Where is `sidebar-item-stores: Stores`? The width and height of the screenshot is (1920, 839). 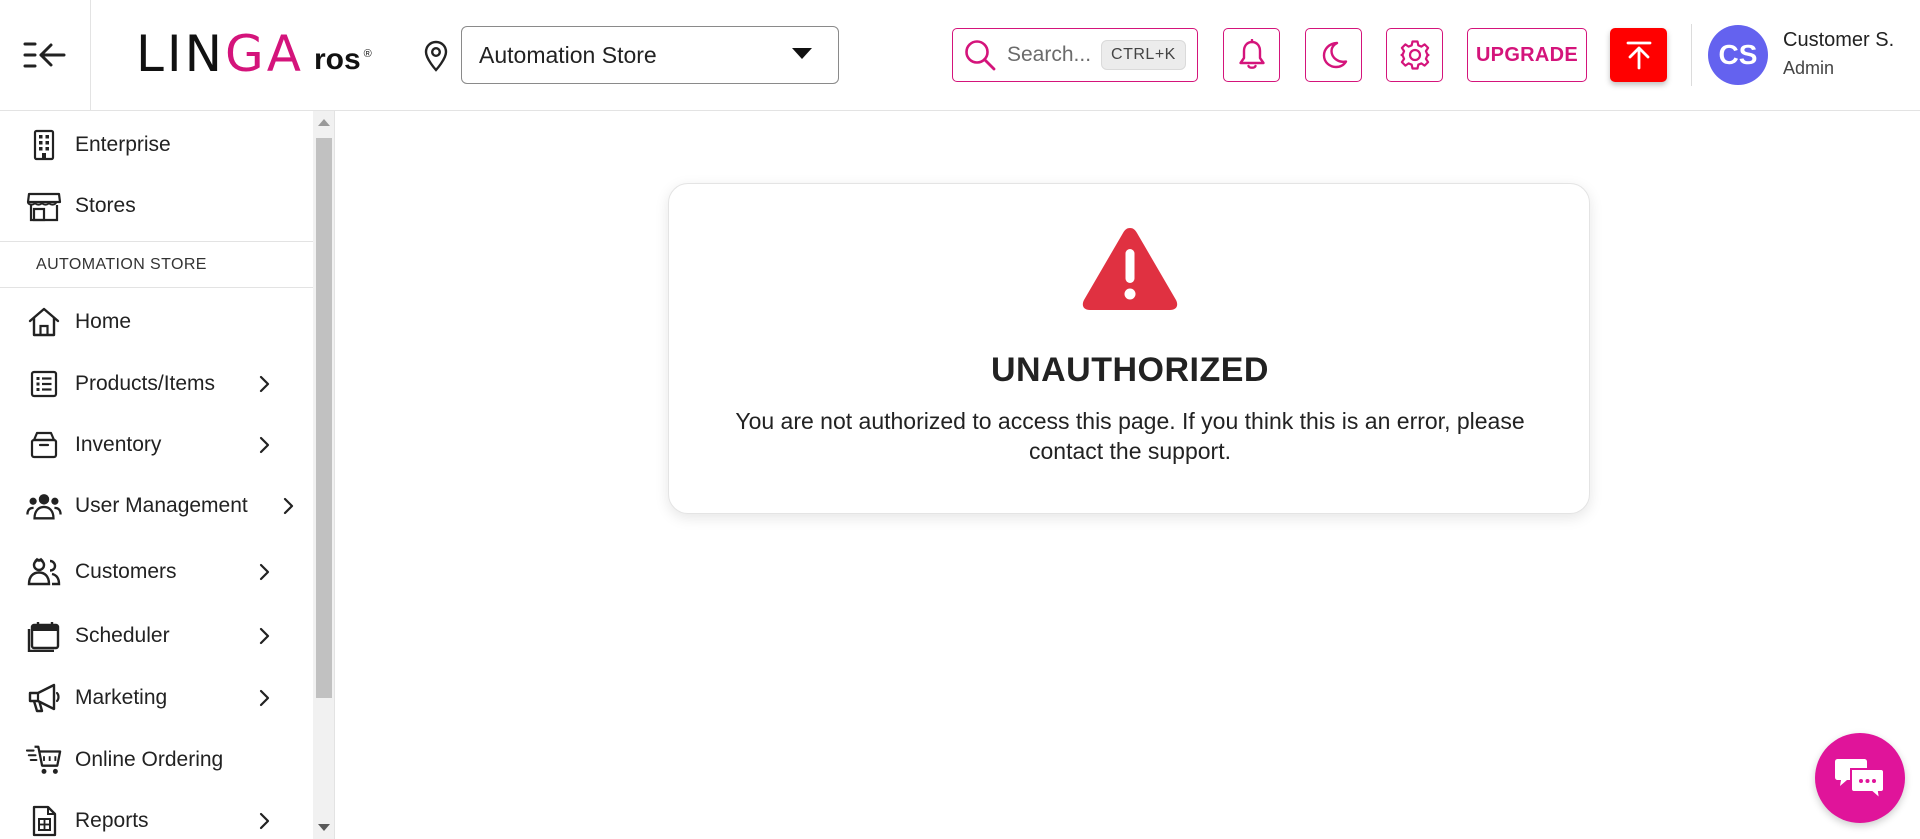 sidebar-item-stores: Stores is located at coordinates (156, 206).